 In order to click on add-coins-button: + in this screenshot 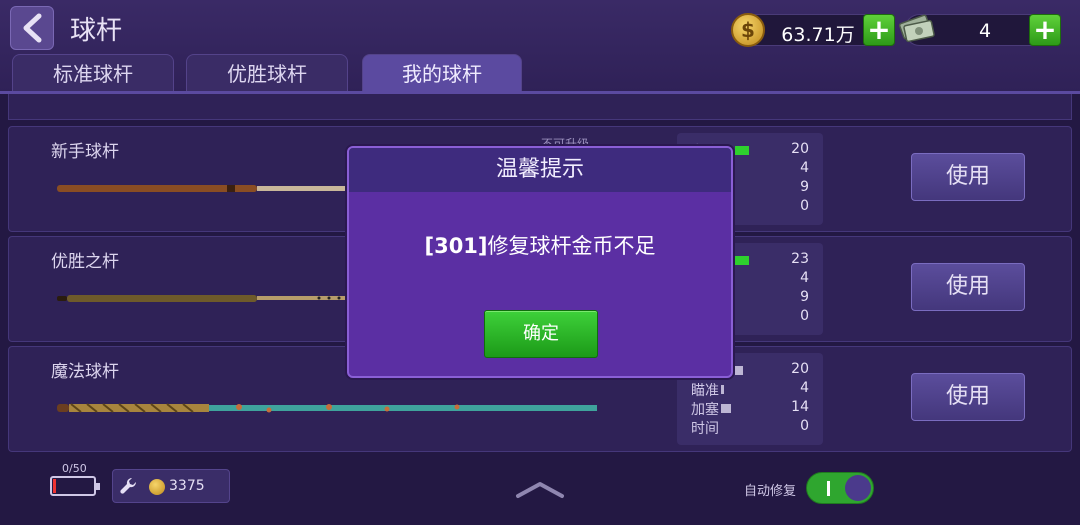, I will do `click(879, 30)`.